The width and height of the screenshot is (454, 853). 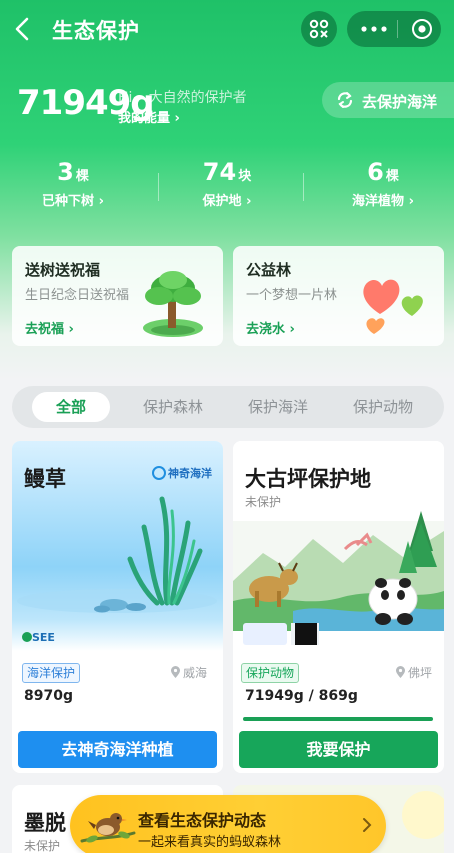 I want to click on chevron-left-icon, so click(x=22, y=29).